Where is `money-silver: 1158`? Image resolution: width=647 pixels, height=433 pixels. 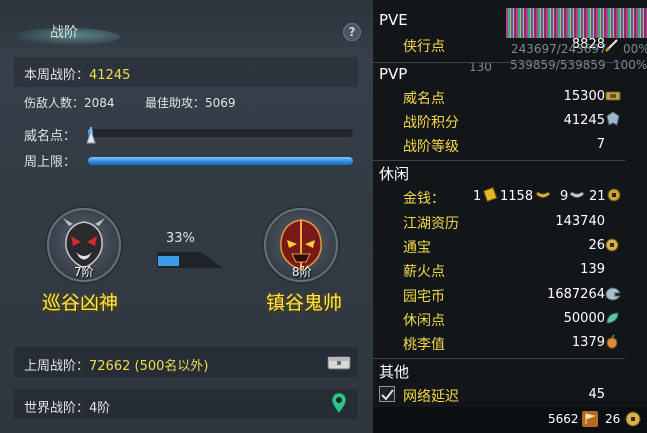
money-silver: 1158 is located at coordinates (517, 196).